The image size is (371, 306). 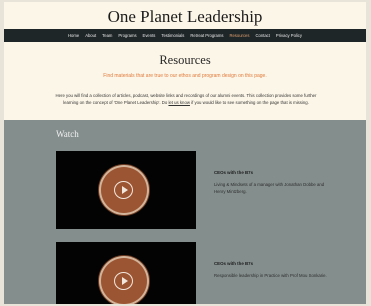 What do you see at coordinates (73, 35) in the screenshot?
I see `nav-item-home: Home` at bounding box center [73, 35].